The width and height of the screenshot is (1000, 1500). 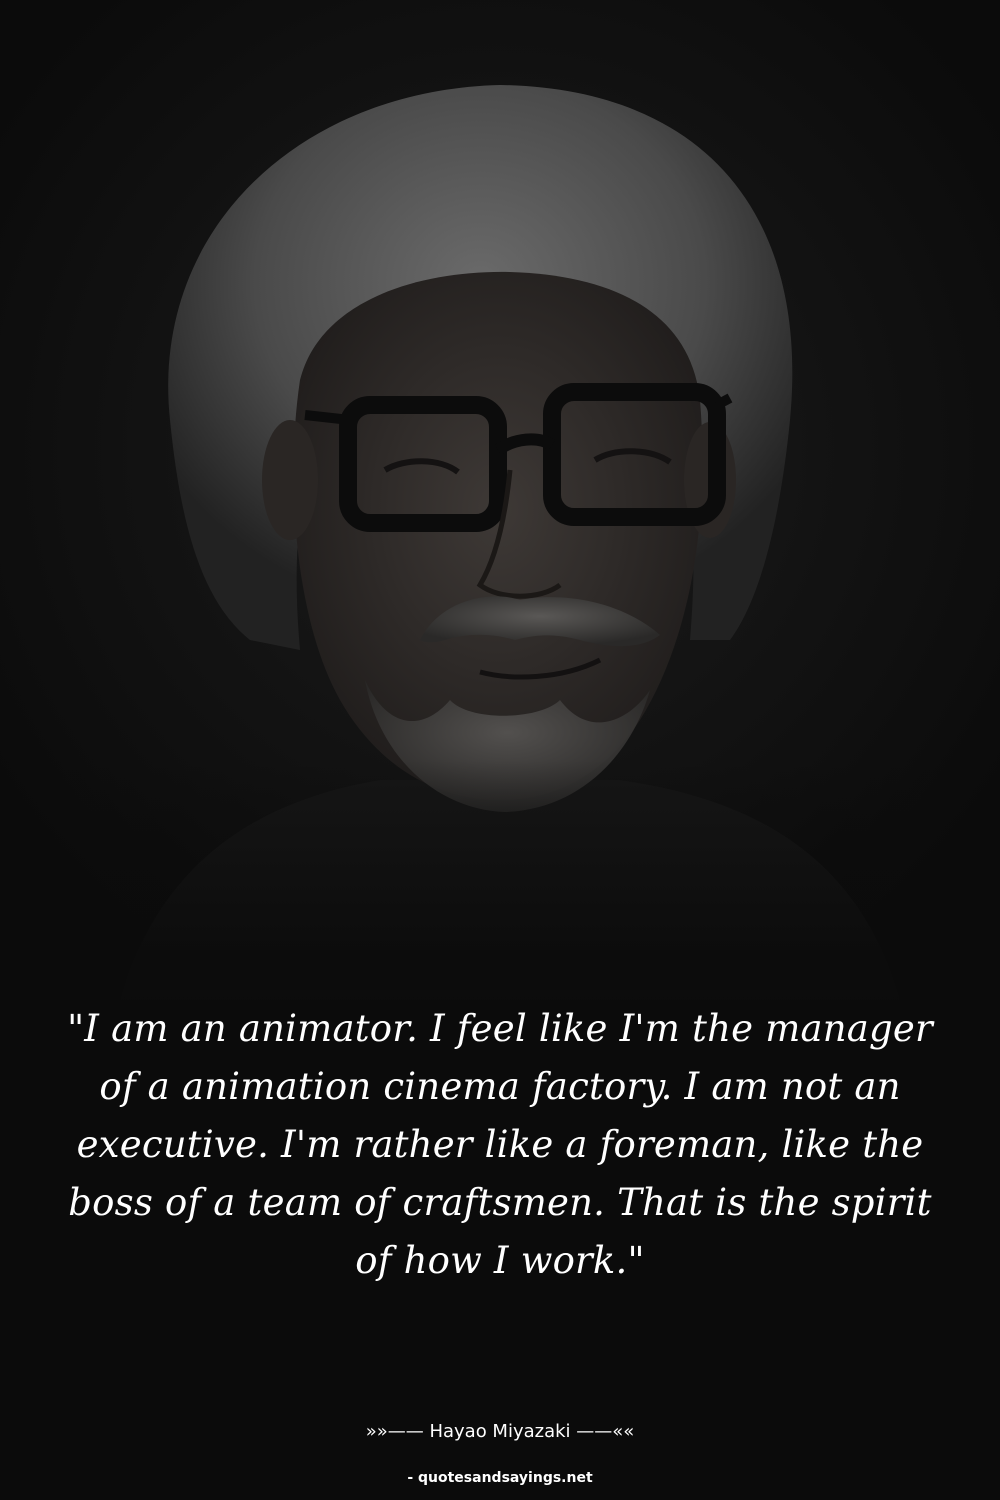 What do you see at coordinates (500, 1431) in the screenshot?
I see `author-line: »»—— Hayao Miyazaki ——««` at bounding box center [500, 1431].